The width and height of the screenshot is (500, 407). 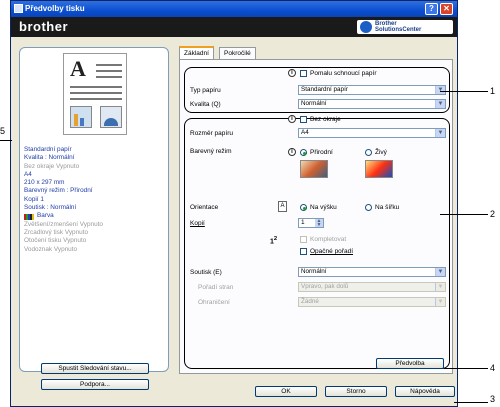 I want to click on page-preview: A, so click(x=95, y=94).